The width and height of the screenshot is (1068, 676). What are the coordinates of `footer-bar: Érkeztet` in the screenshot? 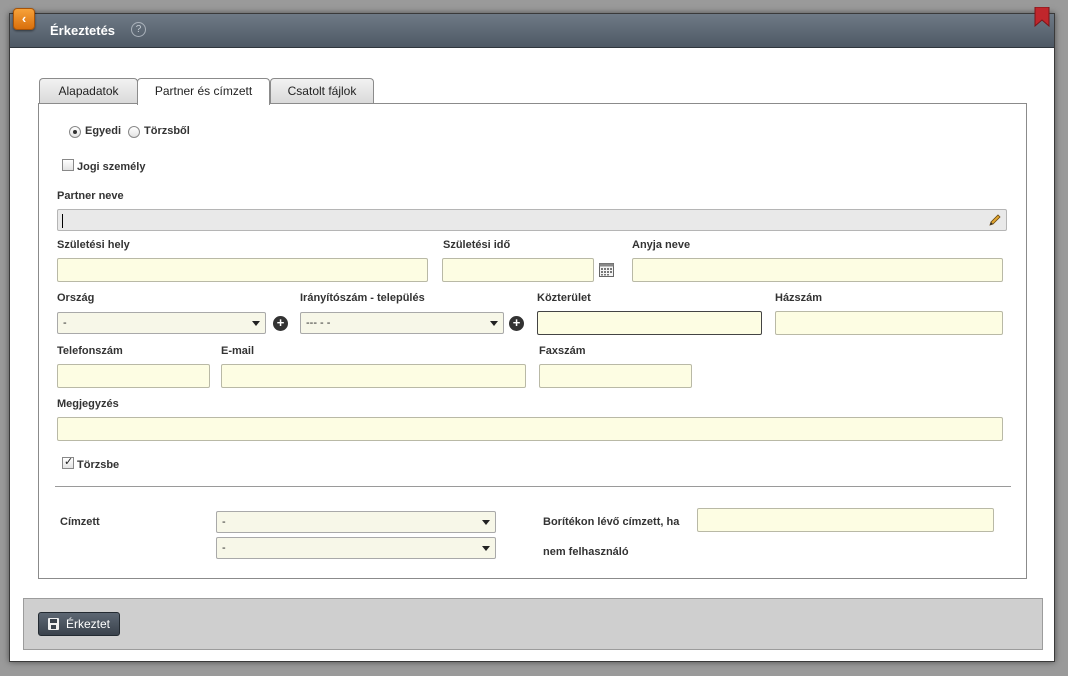 It's located at (533, 624).